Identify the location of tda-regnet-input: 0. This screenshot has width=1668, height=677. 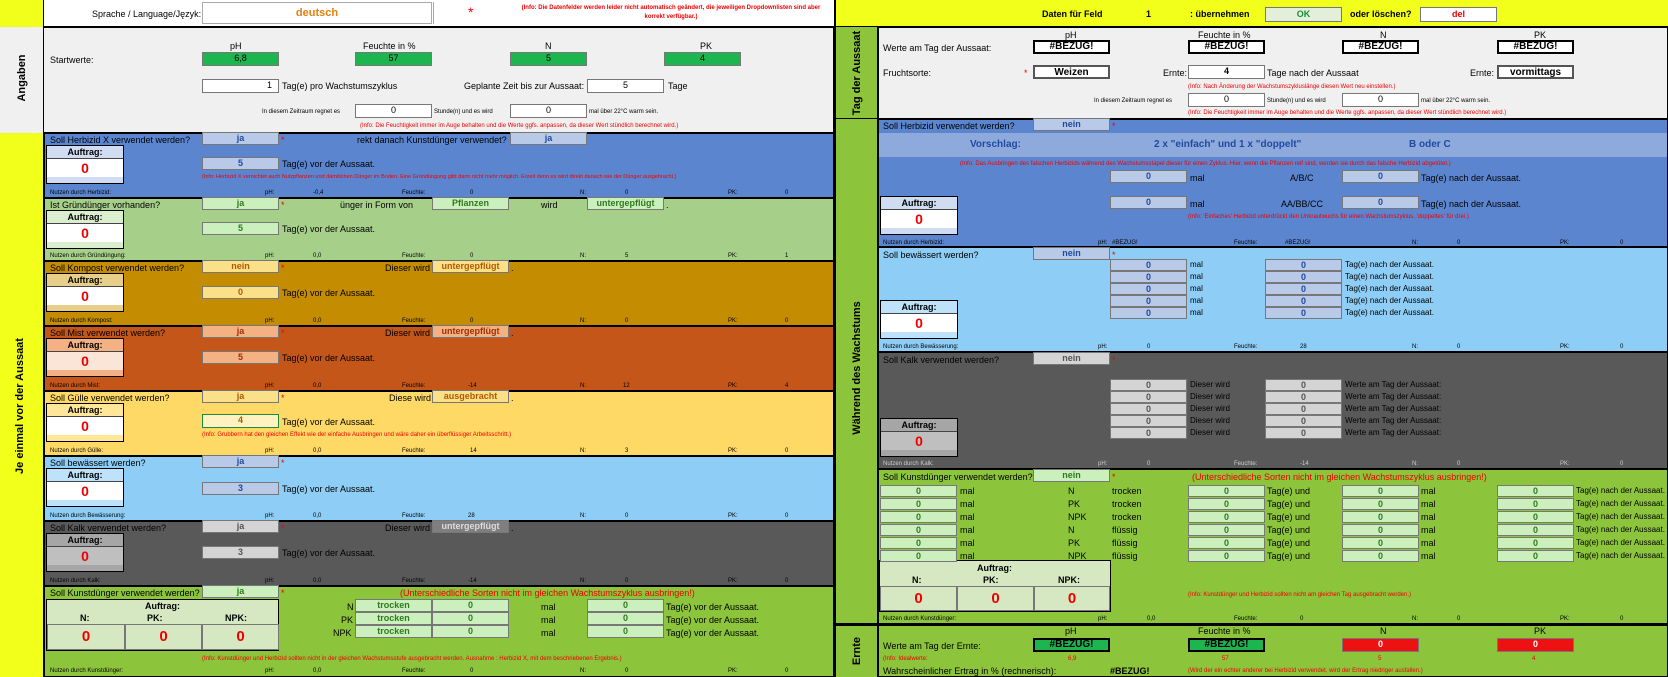
(1226, 100).